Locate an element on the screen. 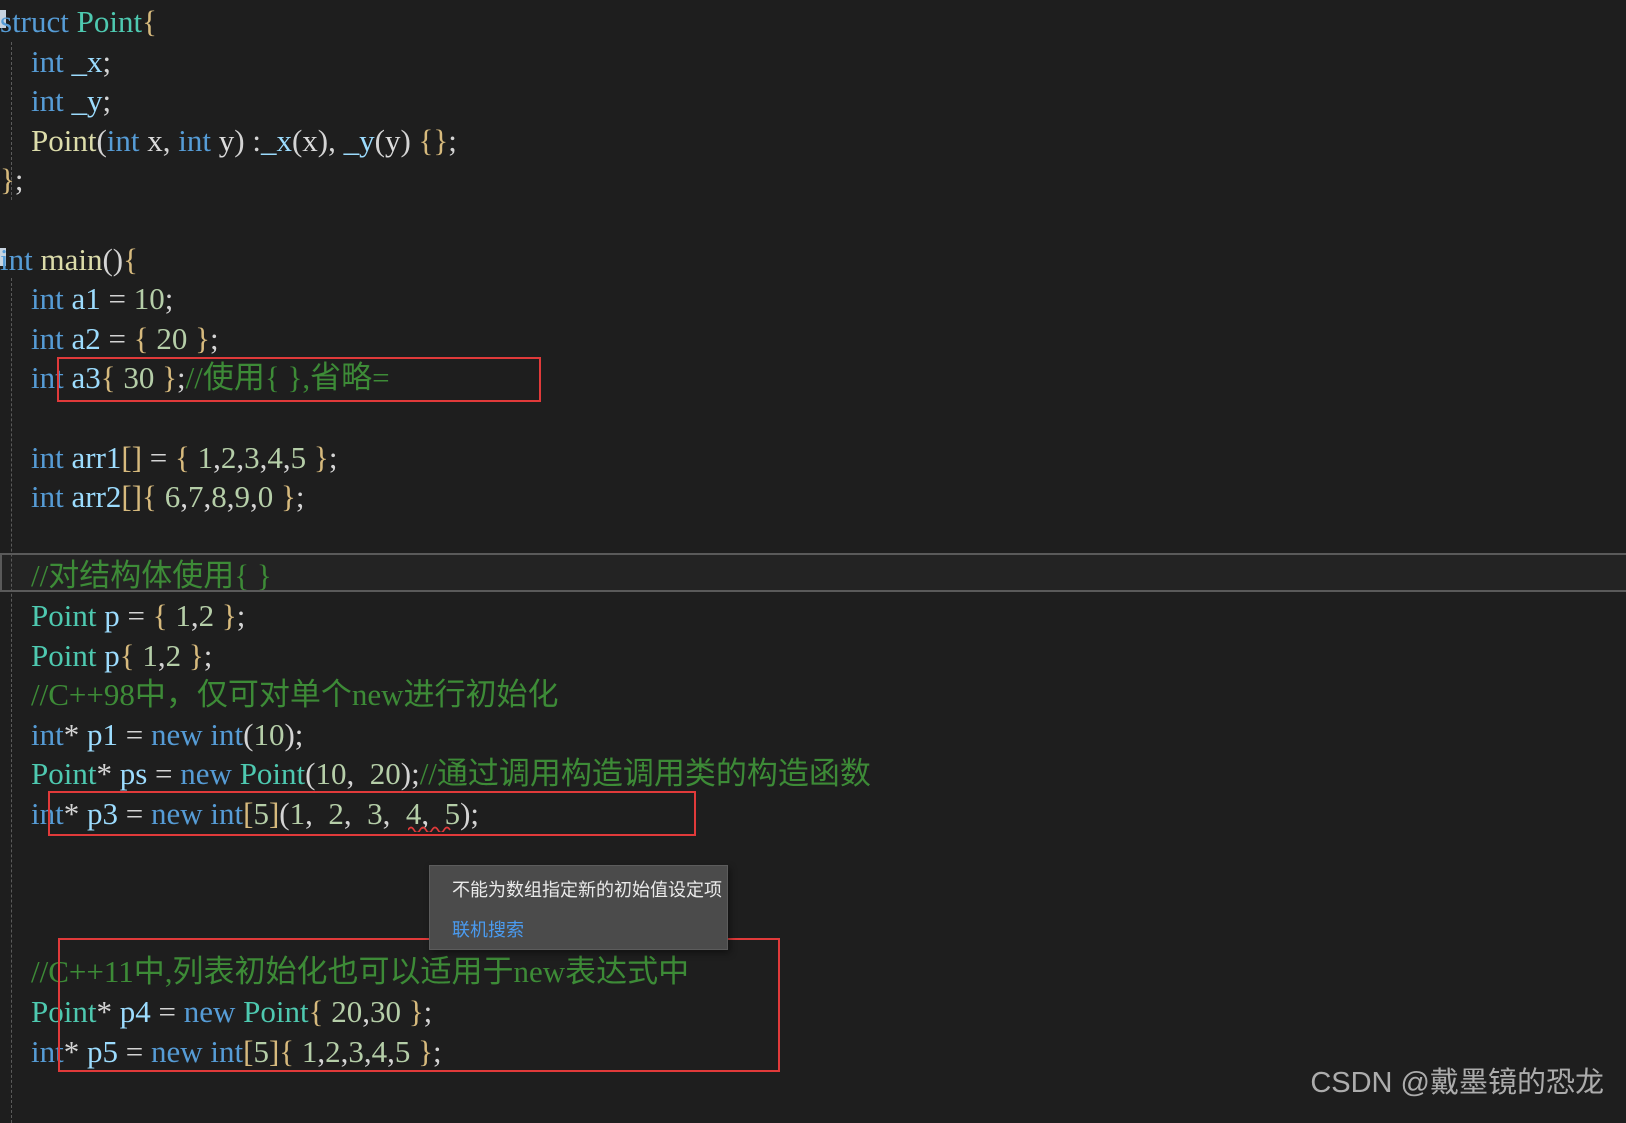 The image size is (1626, 1123). code-line-12: int arr1[] = { 1,2,3,4,5 }; is located at coordinates (813, 458).